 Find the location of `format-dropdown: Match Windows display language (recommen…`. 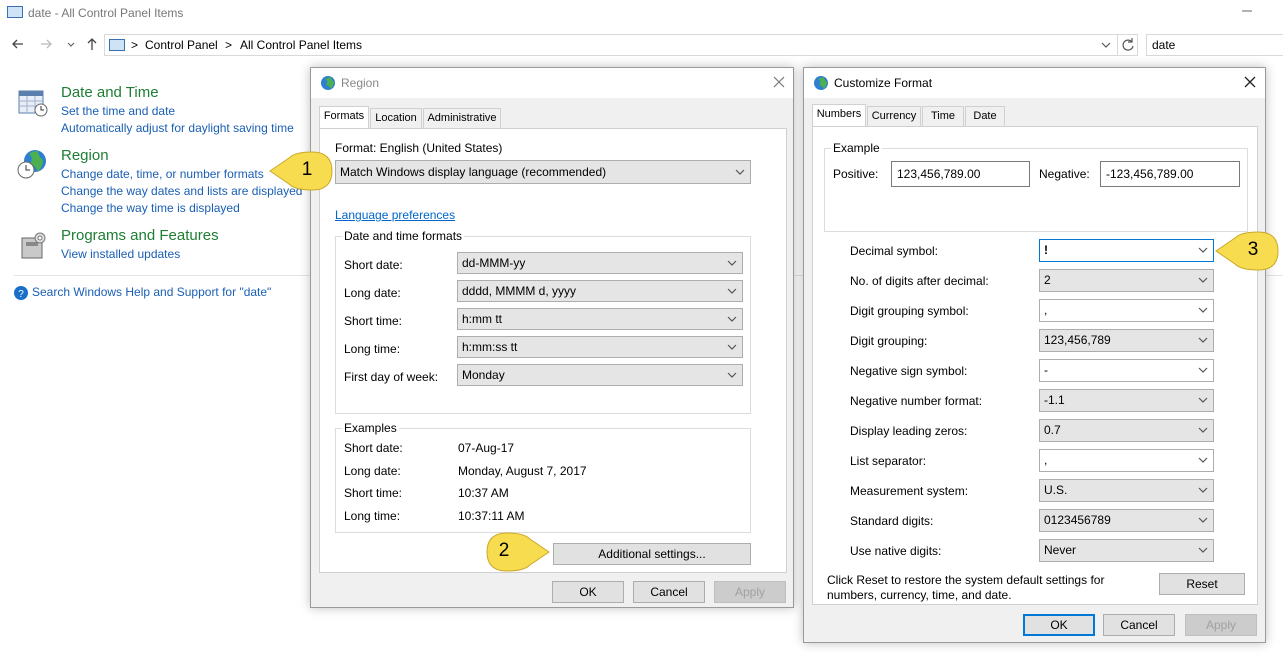

format-dropdown: Match Windows display language (recommen… is located at coordinates (543, 172).